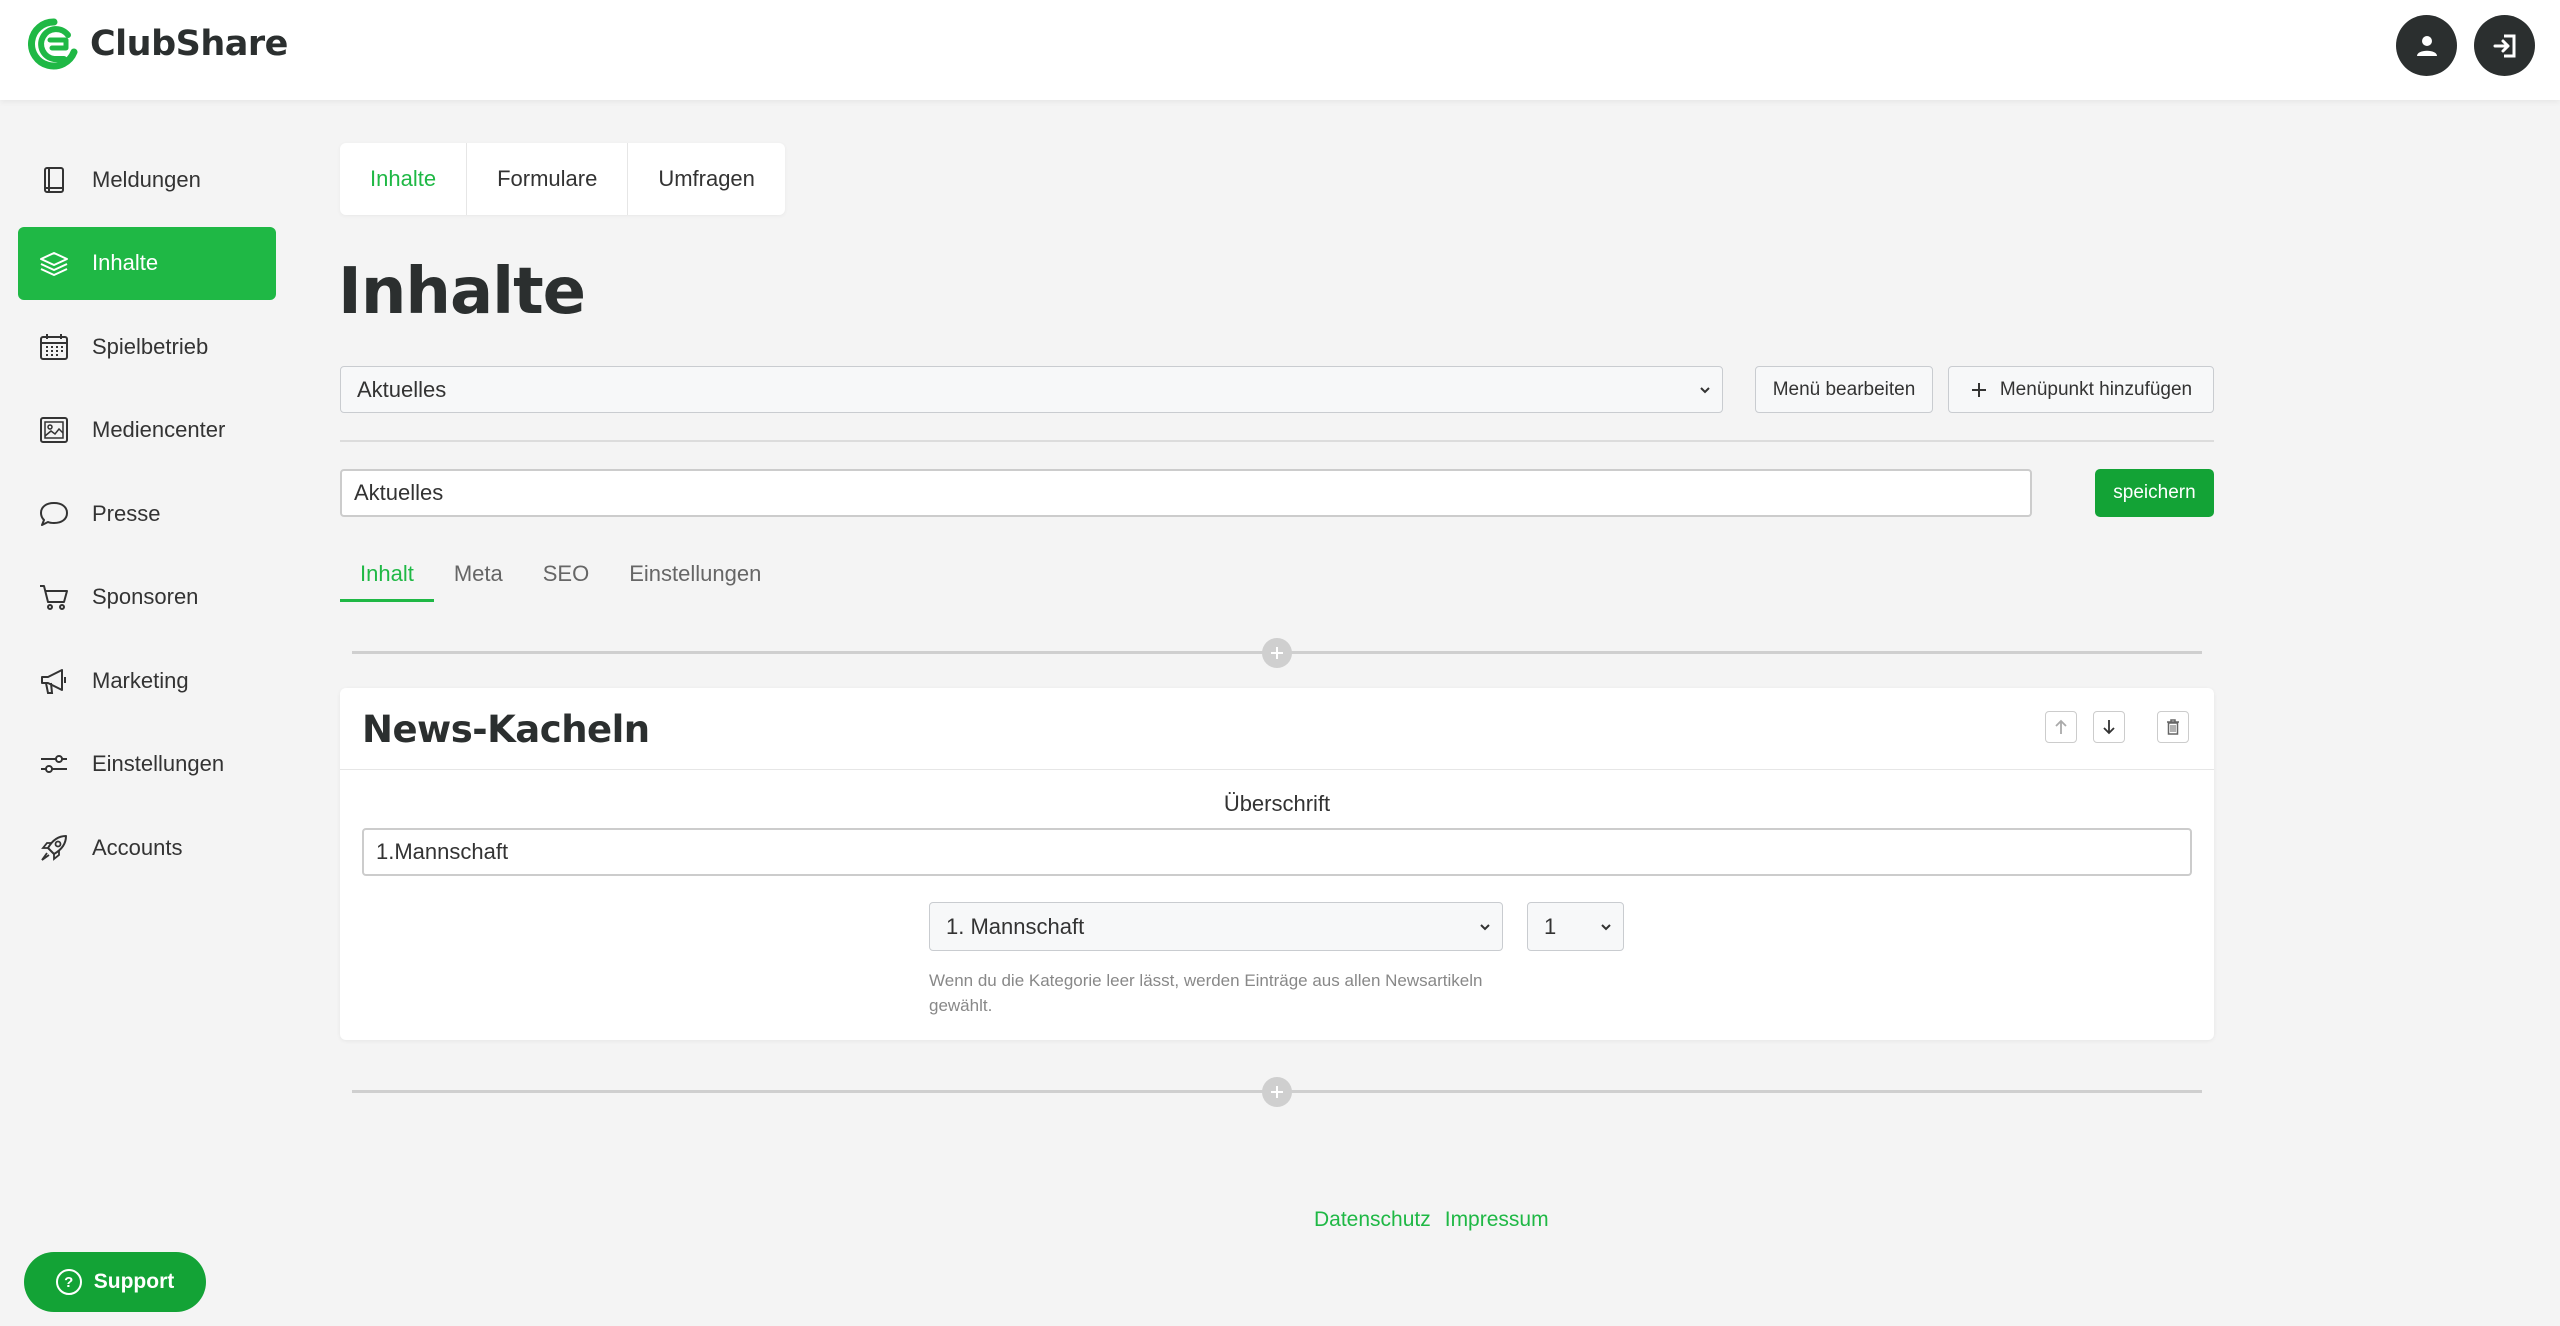 Image resolution: width=2560 pixels, height=1326 pixels. I want to click on logout-button, so click(2504, 45).